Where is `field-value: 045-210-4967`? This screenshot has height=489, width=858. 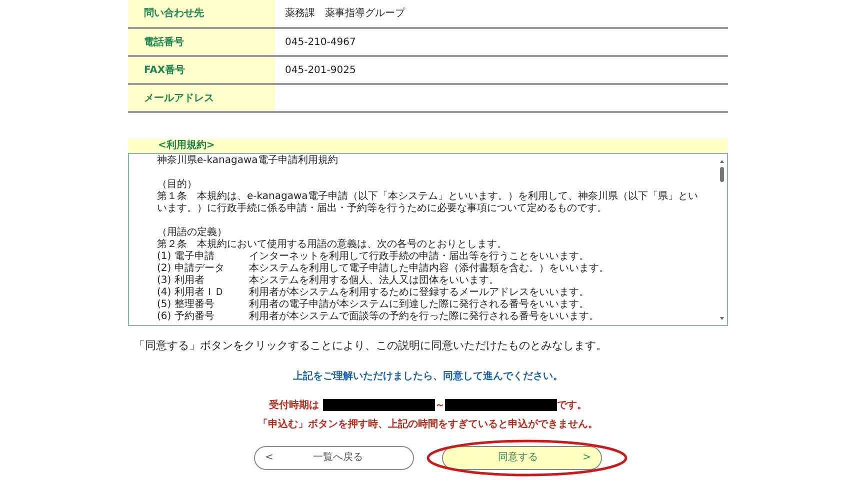
field-value: 045-210-4967 is located at coordinates (501, 42).